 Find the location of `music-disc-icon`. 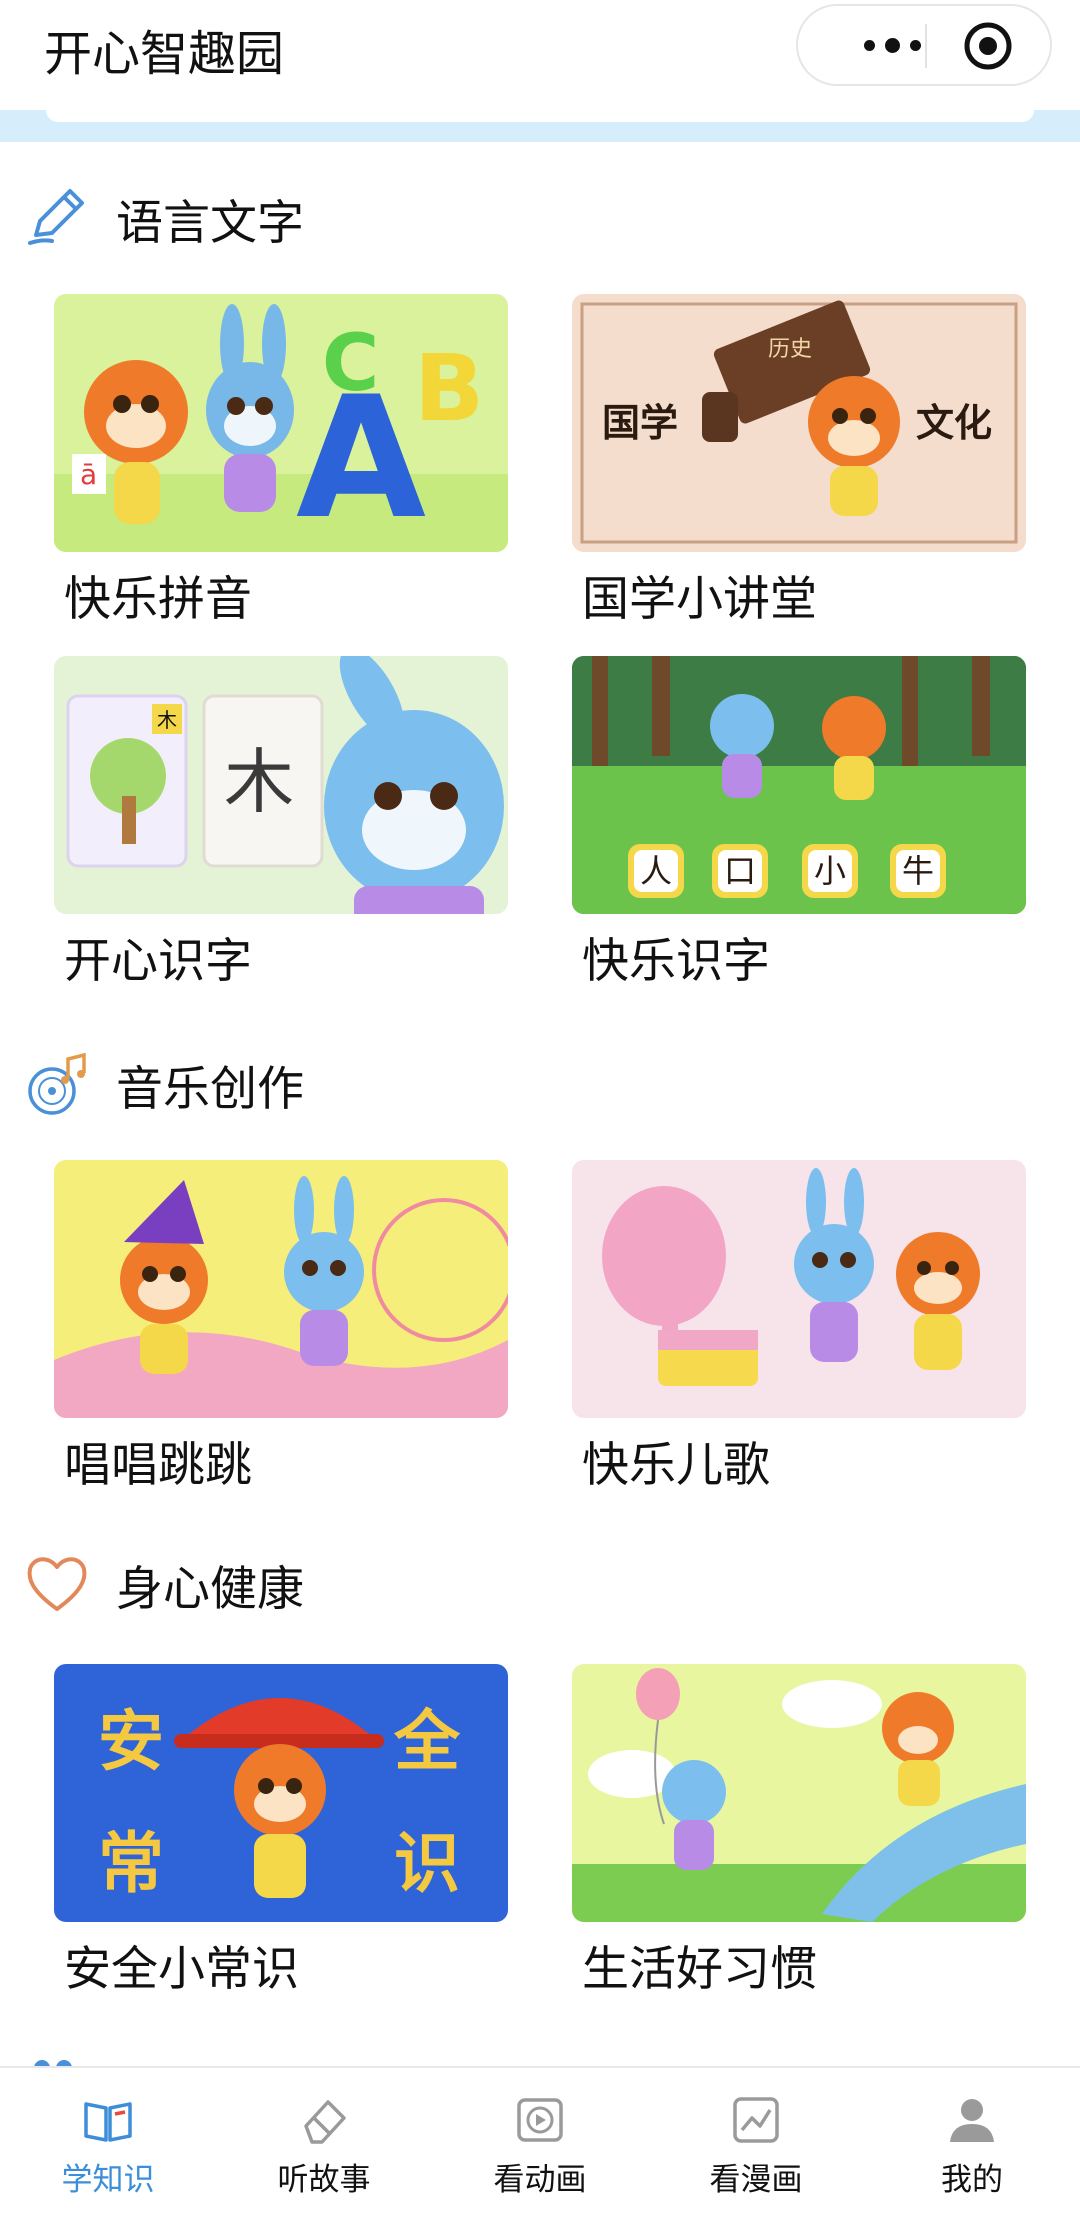

music-disc-icon is located at coordinates (57, 1083).